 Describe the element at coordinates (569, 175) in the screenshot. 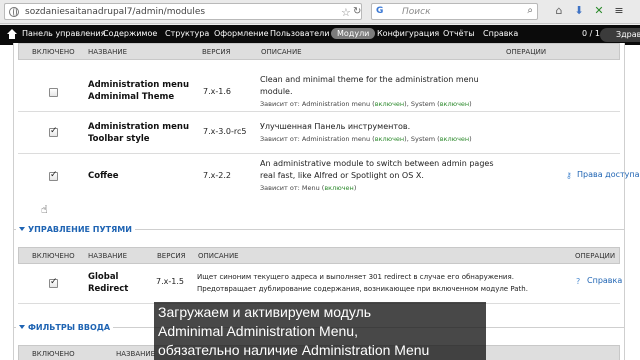

I see `key-icon: ⚷` at that location.